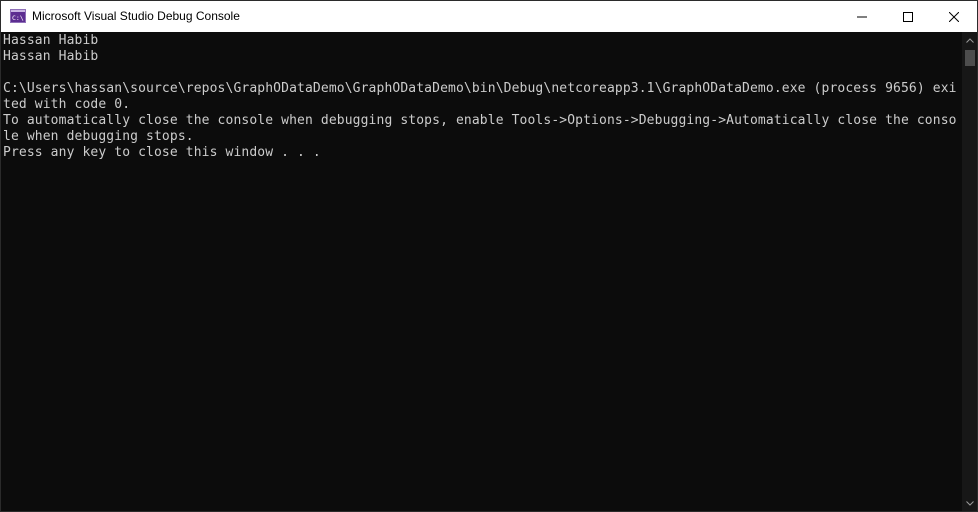  I want to click on chevron-down-icon, so click(970, 503).